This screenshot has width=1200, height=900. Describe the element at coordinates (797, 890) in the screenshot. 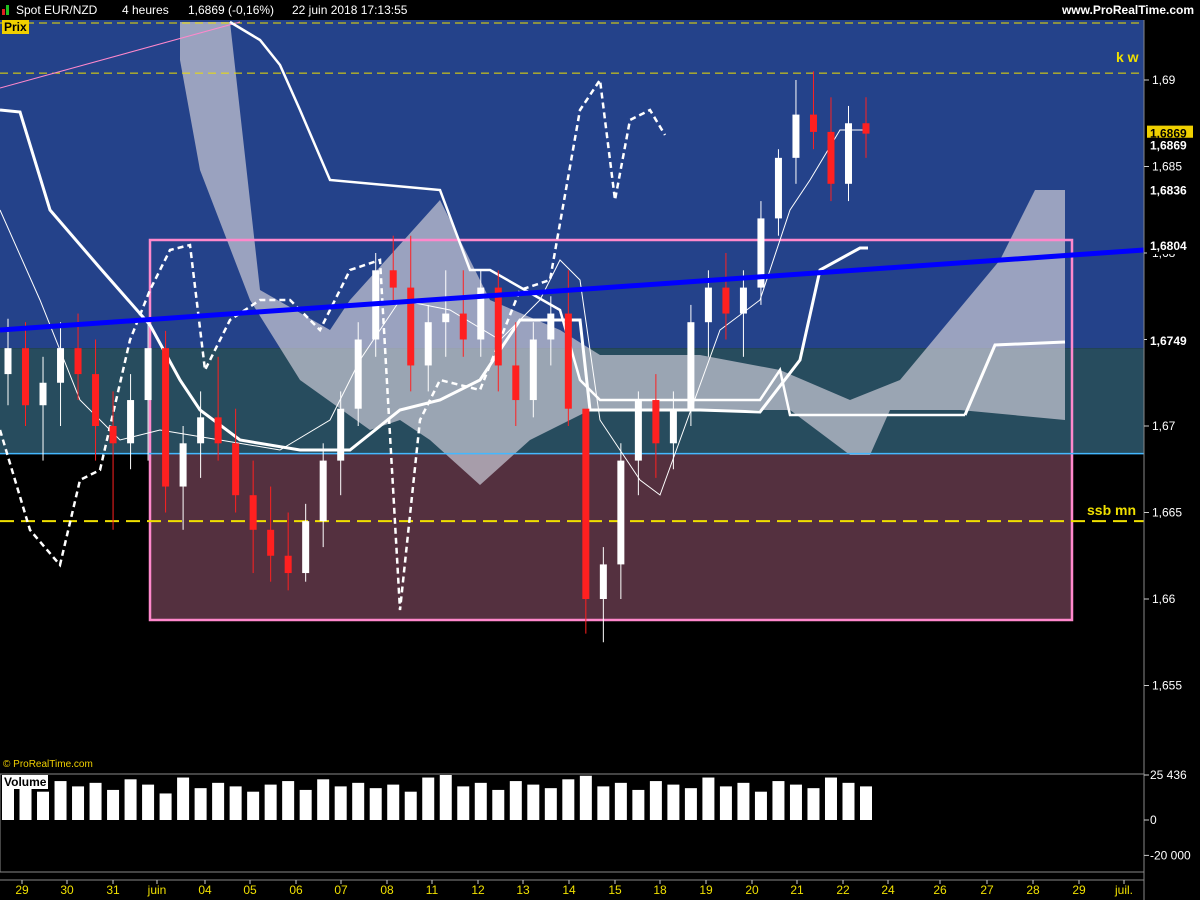

I see `x-tick-label: 21` at that location.